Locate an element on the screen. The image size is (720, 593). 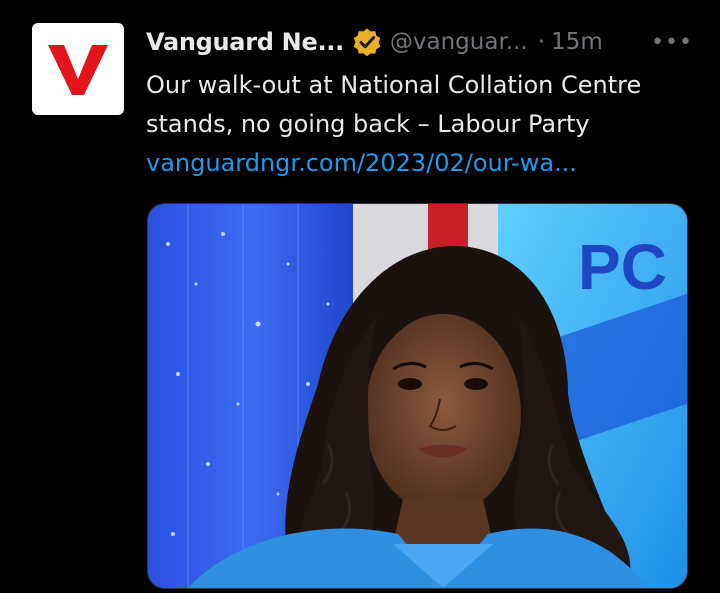
vanguard-logo is located at coordinates (78, 70).